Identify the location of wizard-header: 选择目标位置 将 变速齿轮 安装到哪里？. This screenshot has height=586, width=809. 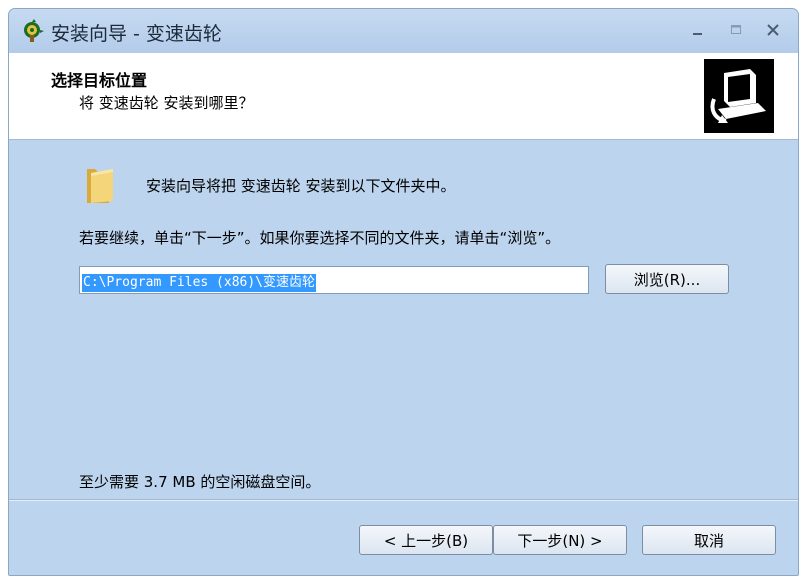
(403, 96).